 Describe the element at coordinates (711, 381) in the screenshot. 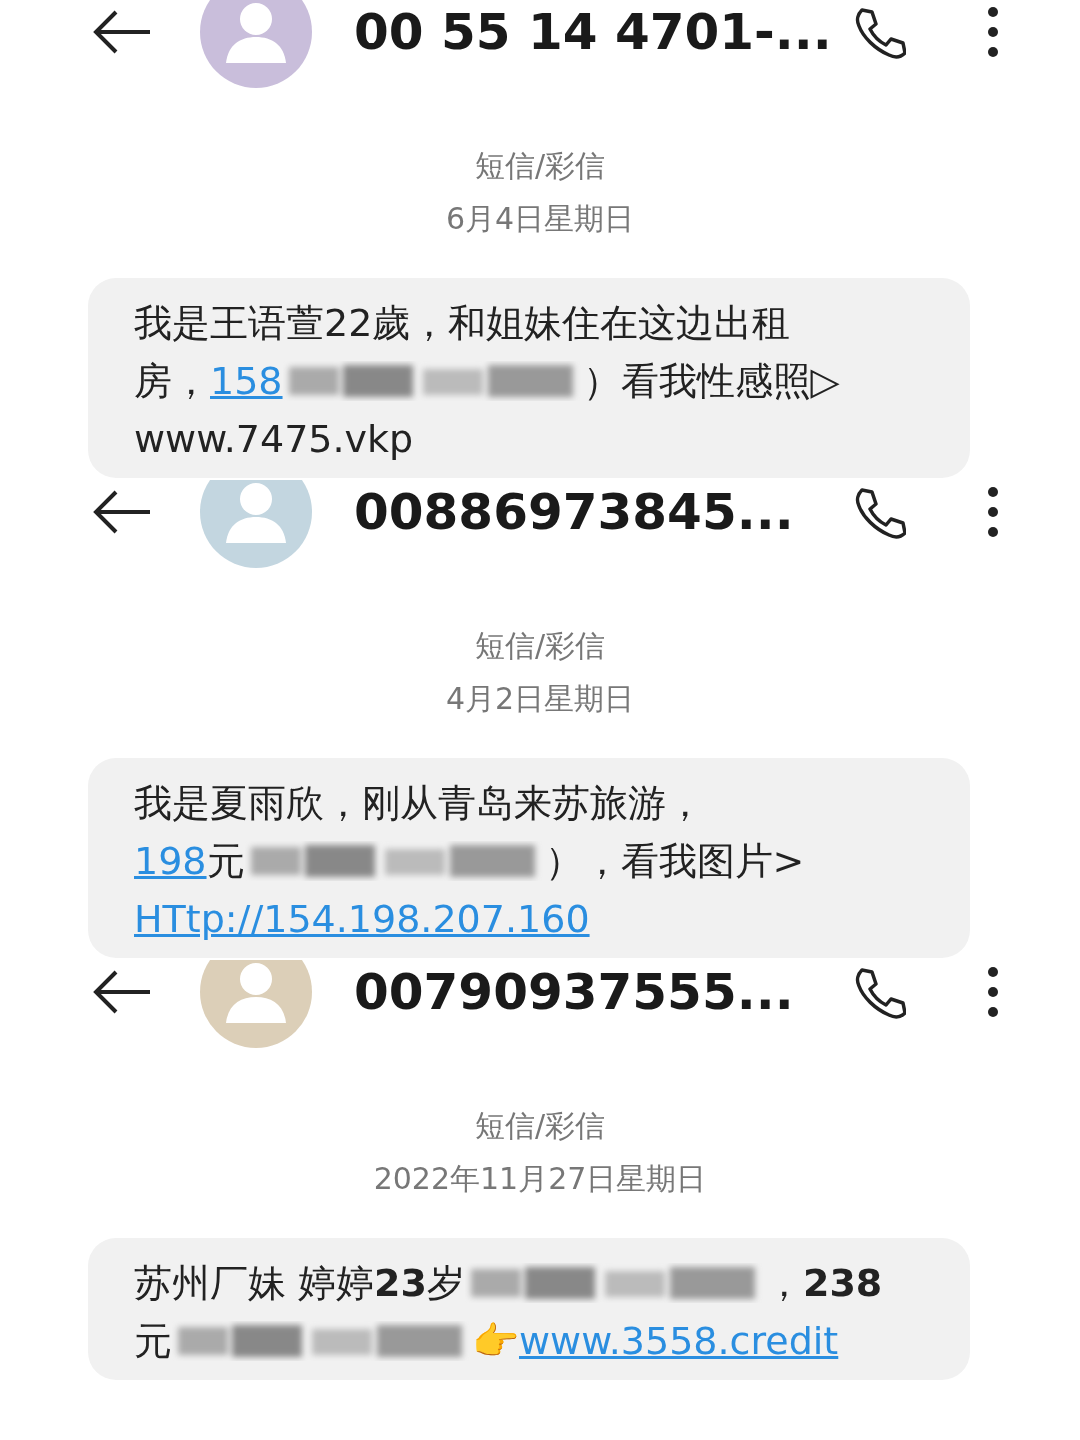

I see `message-text: ）看我性感照▷` at that location.